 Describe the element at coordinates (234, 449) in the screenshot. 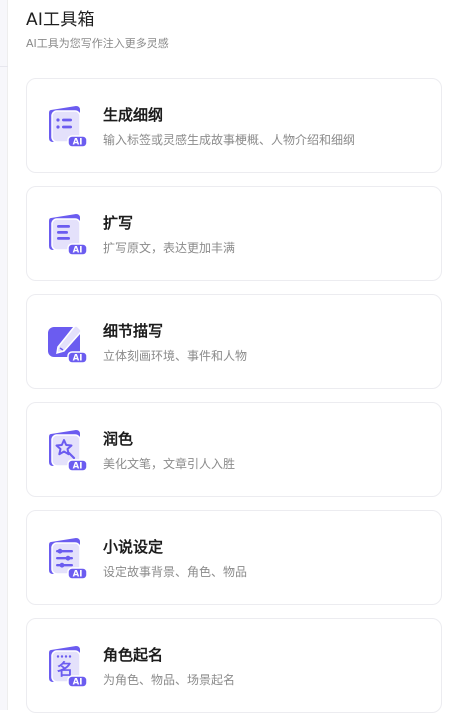

I see `tool-card-polish: AI 润色 美化文笔，文章引人入胜` at that location.